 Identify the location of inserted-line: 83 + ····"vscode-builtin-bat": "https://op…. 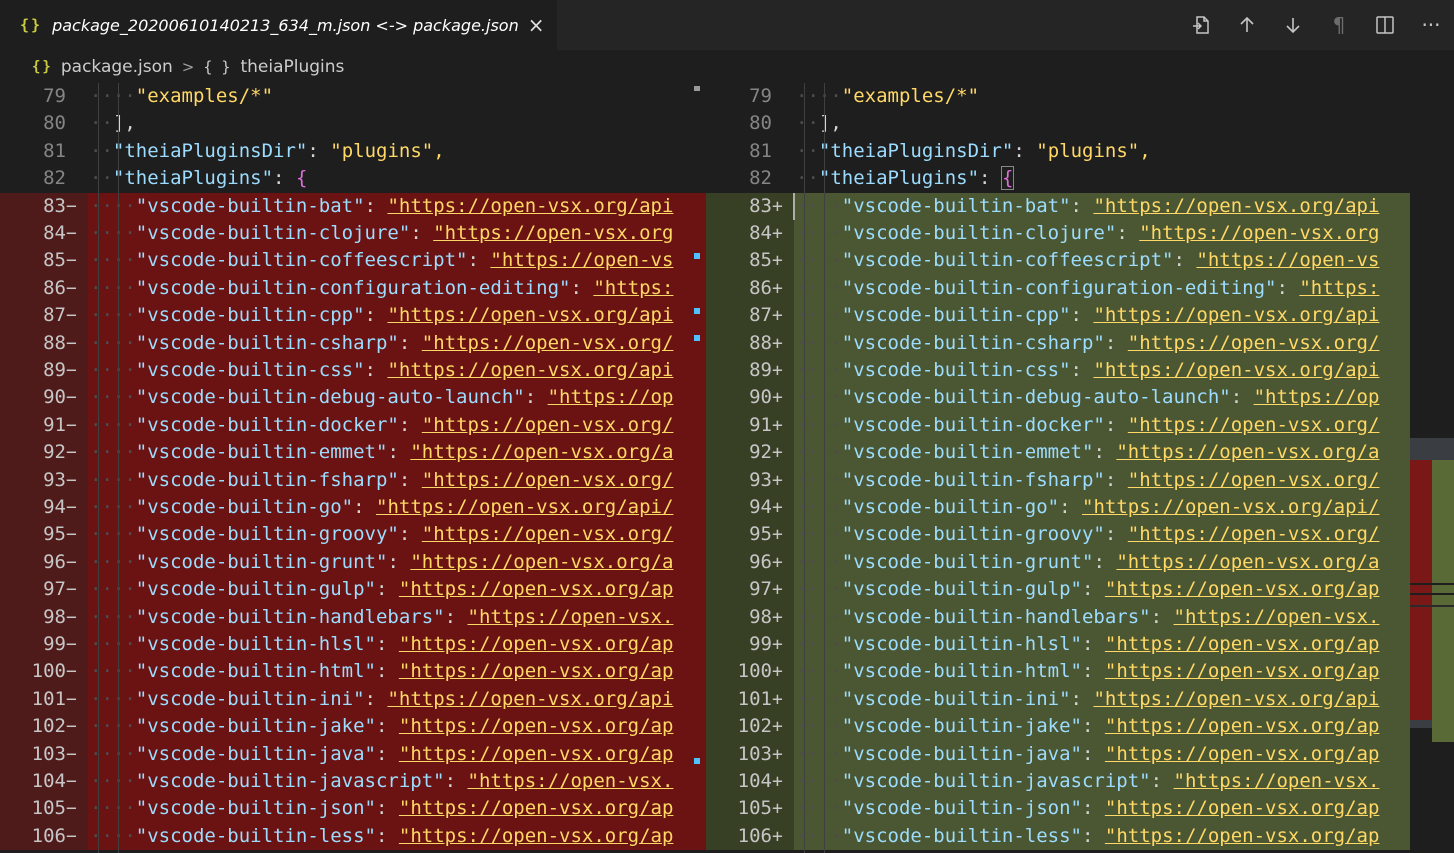
(1058, 206).